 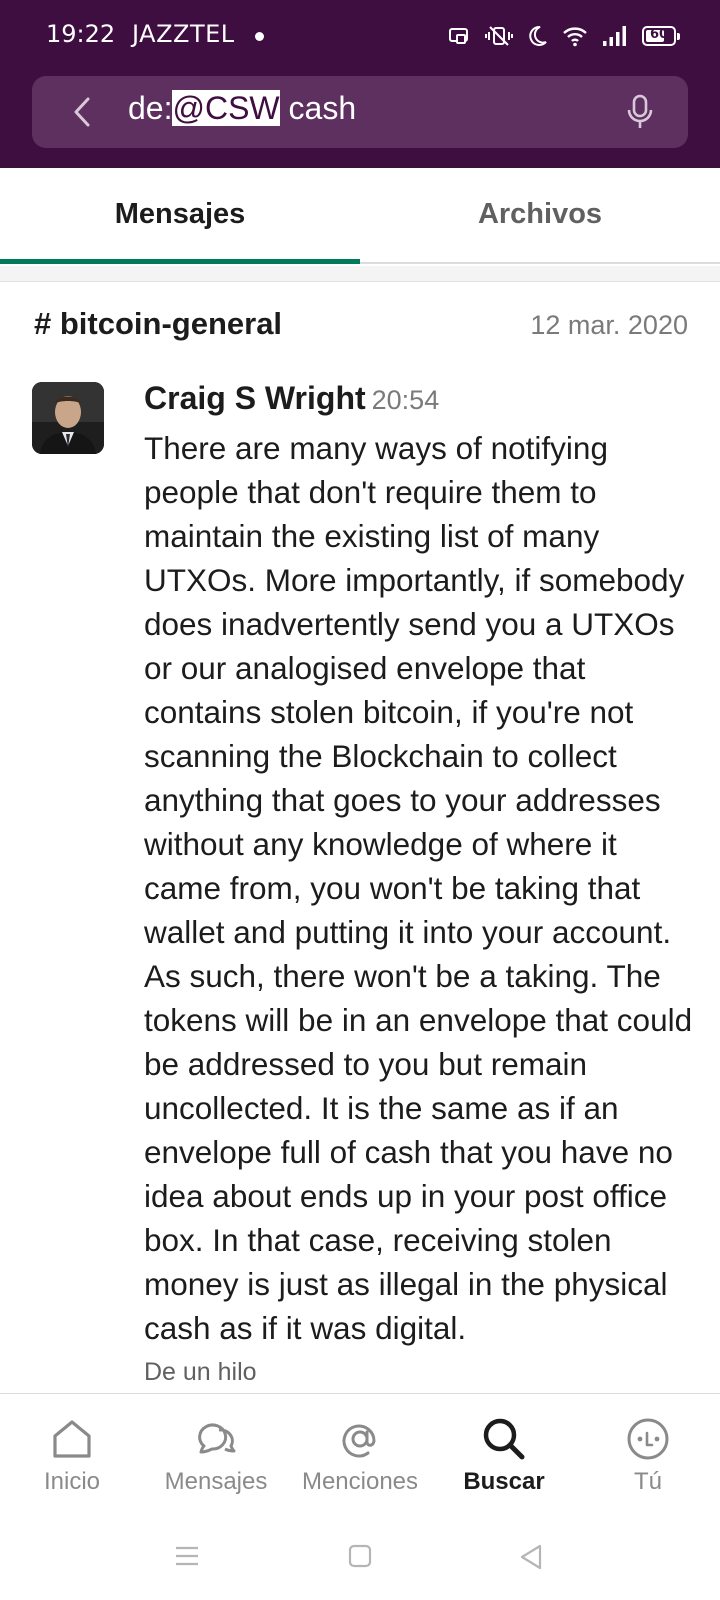 I want to click on message-time: 20:54, so click(x=405, y=400).